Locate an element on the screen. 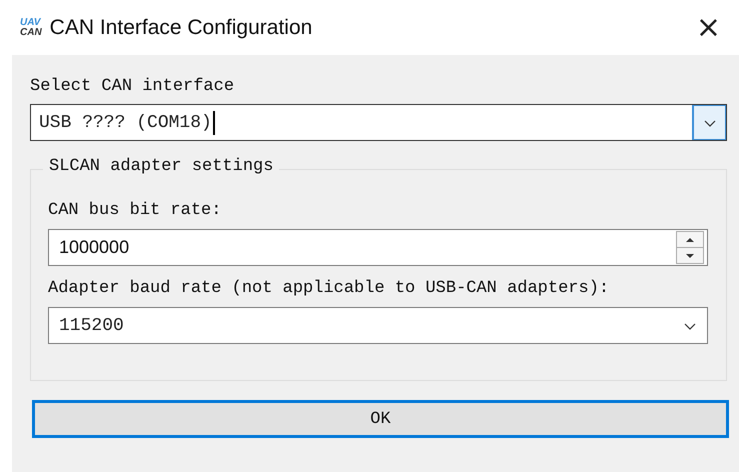 This screenshot has width=739, height=472. close-button: × is located at coordinates (708, 27).